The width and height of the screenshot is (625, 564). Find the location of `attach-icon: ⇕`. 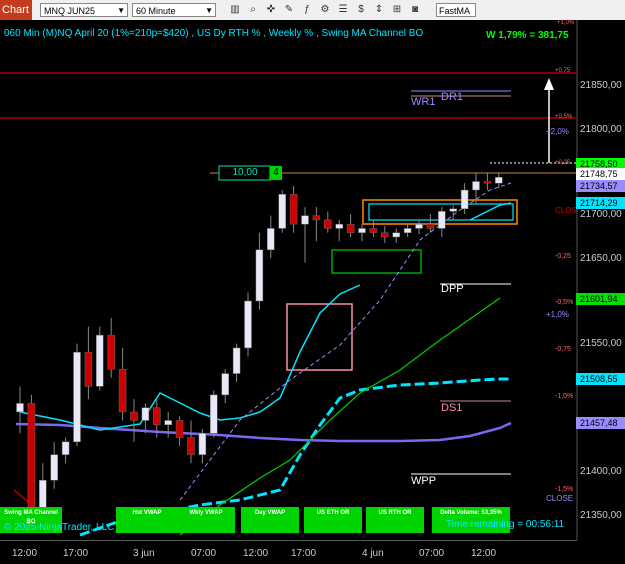

attach-icon: ⇕ is located at coordinates (379, 10).